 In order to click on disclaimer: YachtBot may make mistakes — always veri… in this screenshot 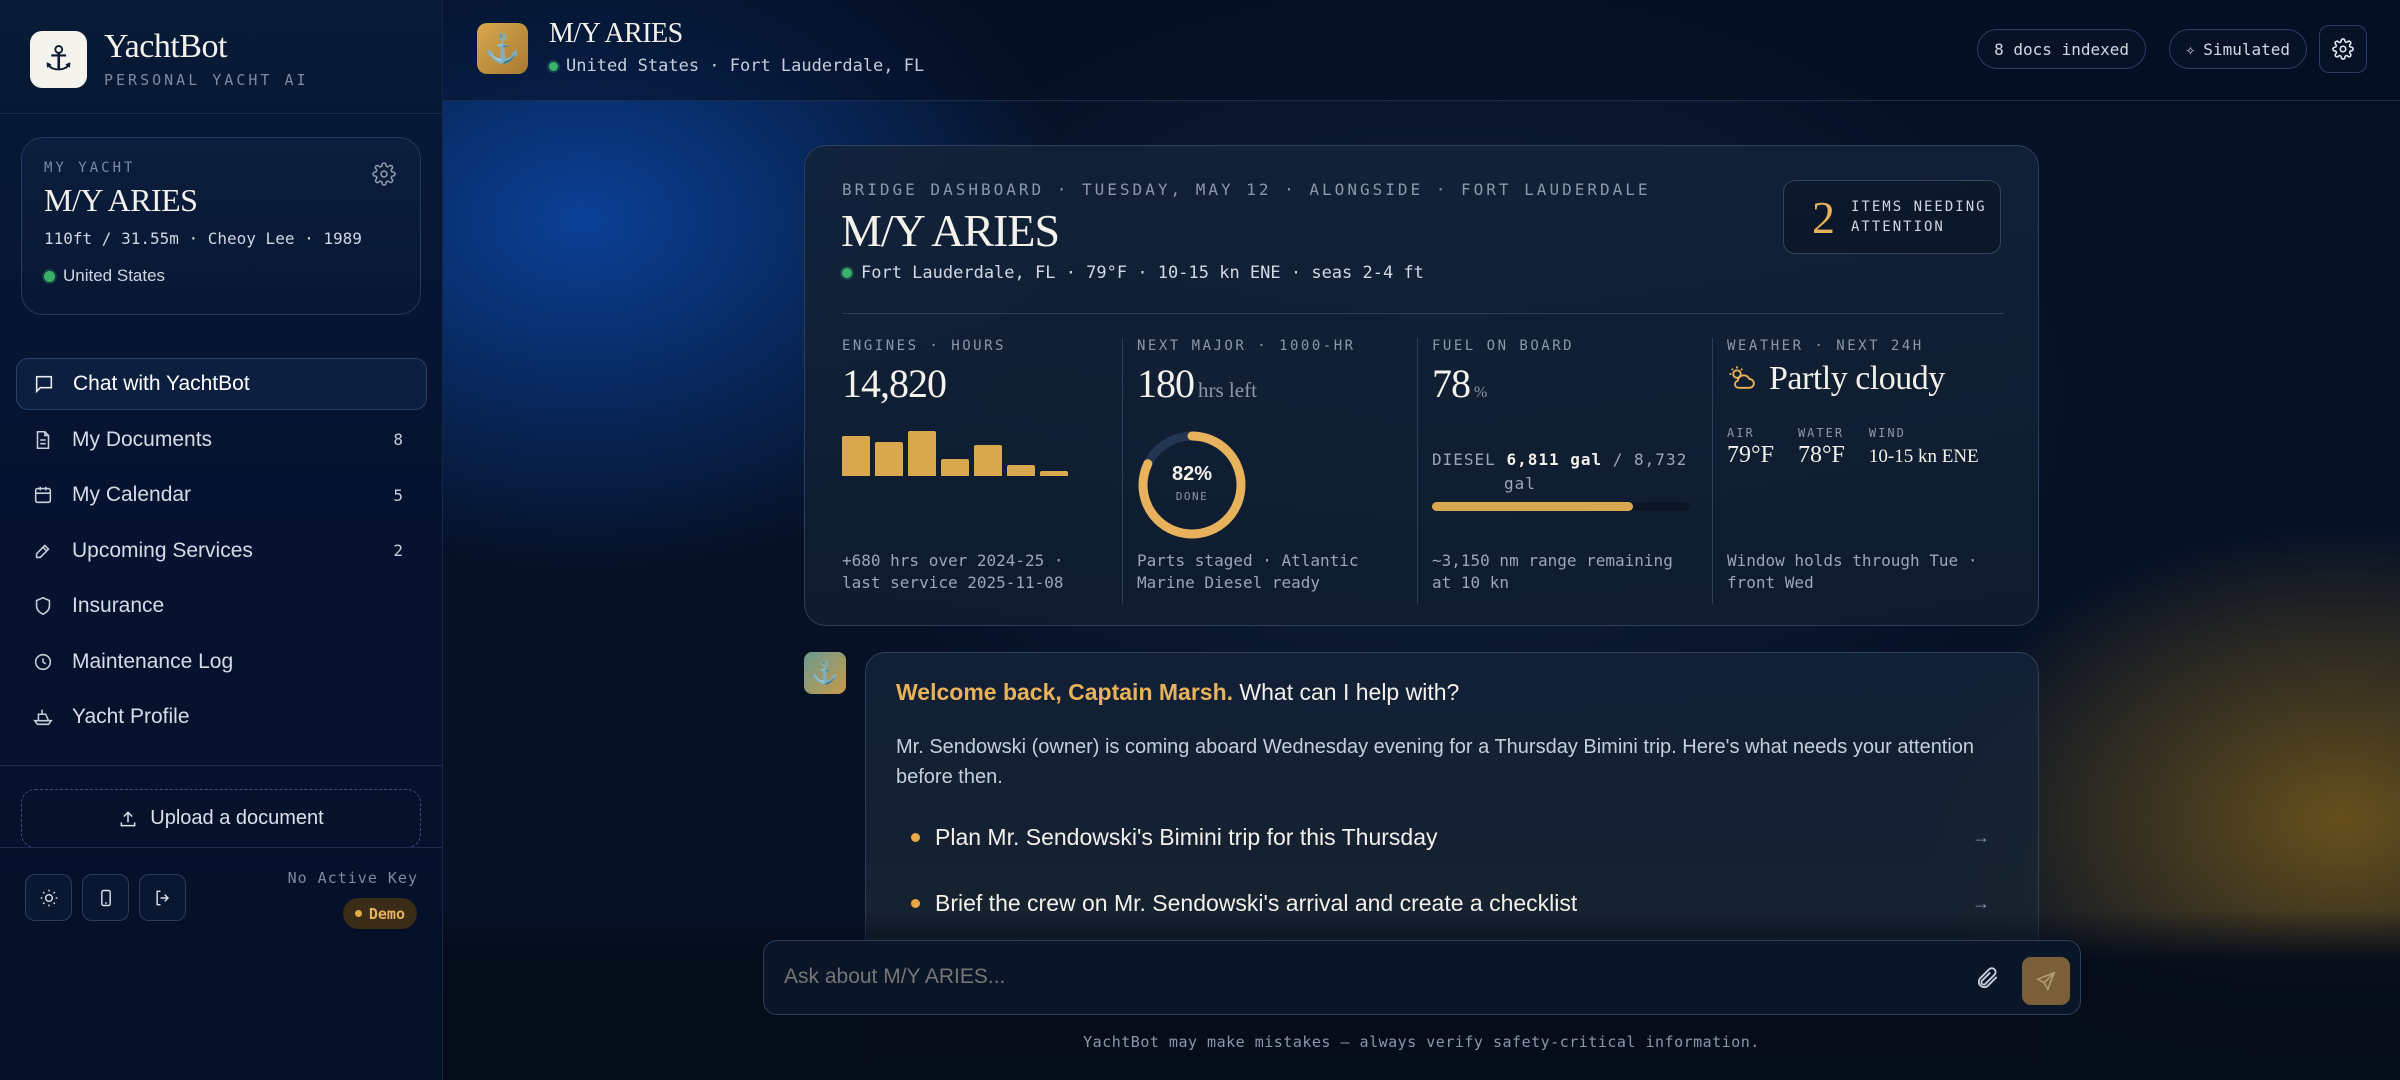, I will do `click(1421, 1042)`.